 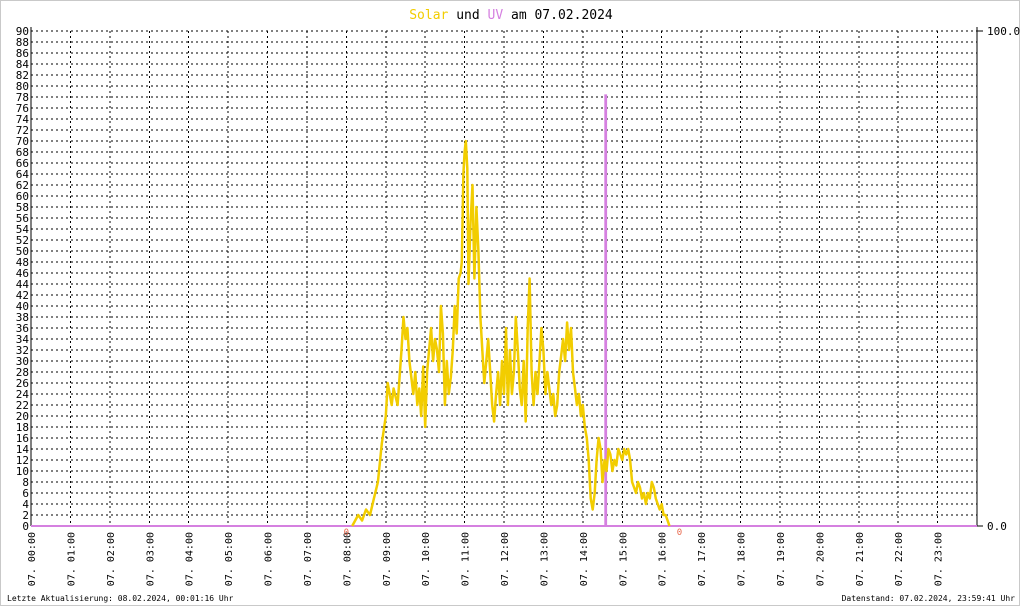 What do you see at coordinates (387, 559) in the screenshot?
I see `x-tick-label: 07. 09:00` at bounding box center [387, 559].